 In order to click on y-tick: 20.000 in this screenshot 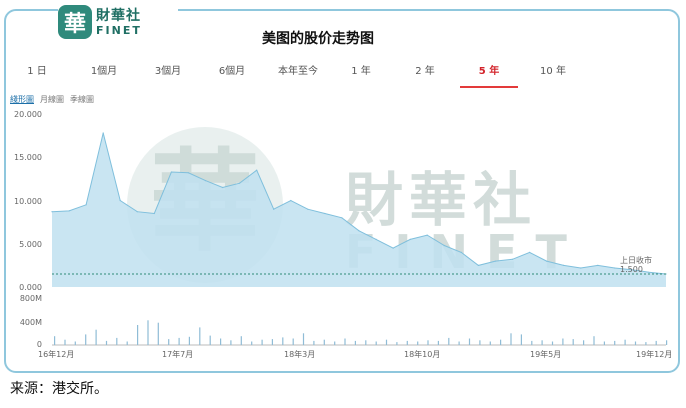, I will do `click(28, 114)`.